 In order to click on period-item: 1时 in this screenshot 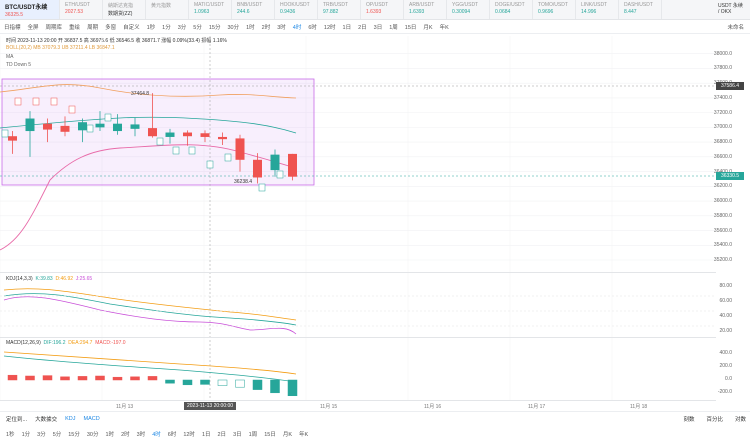, I will do `click(110, 434)`.